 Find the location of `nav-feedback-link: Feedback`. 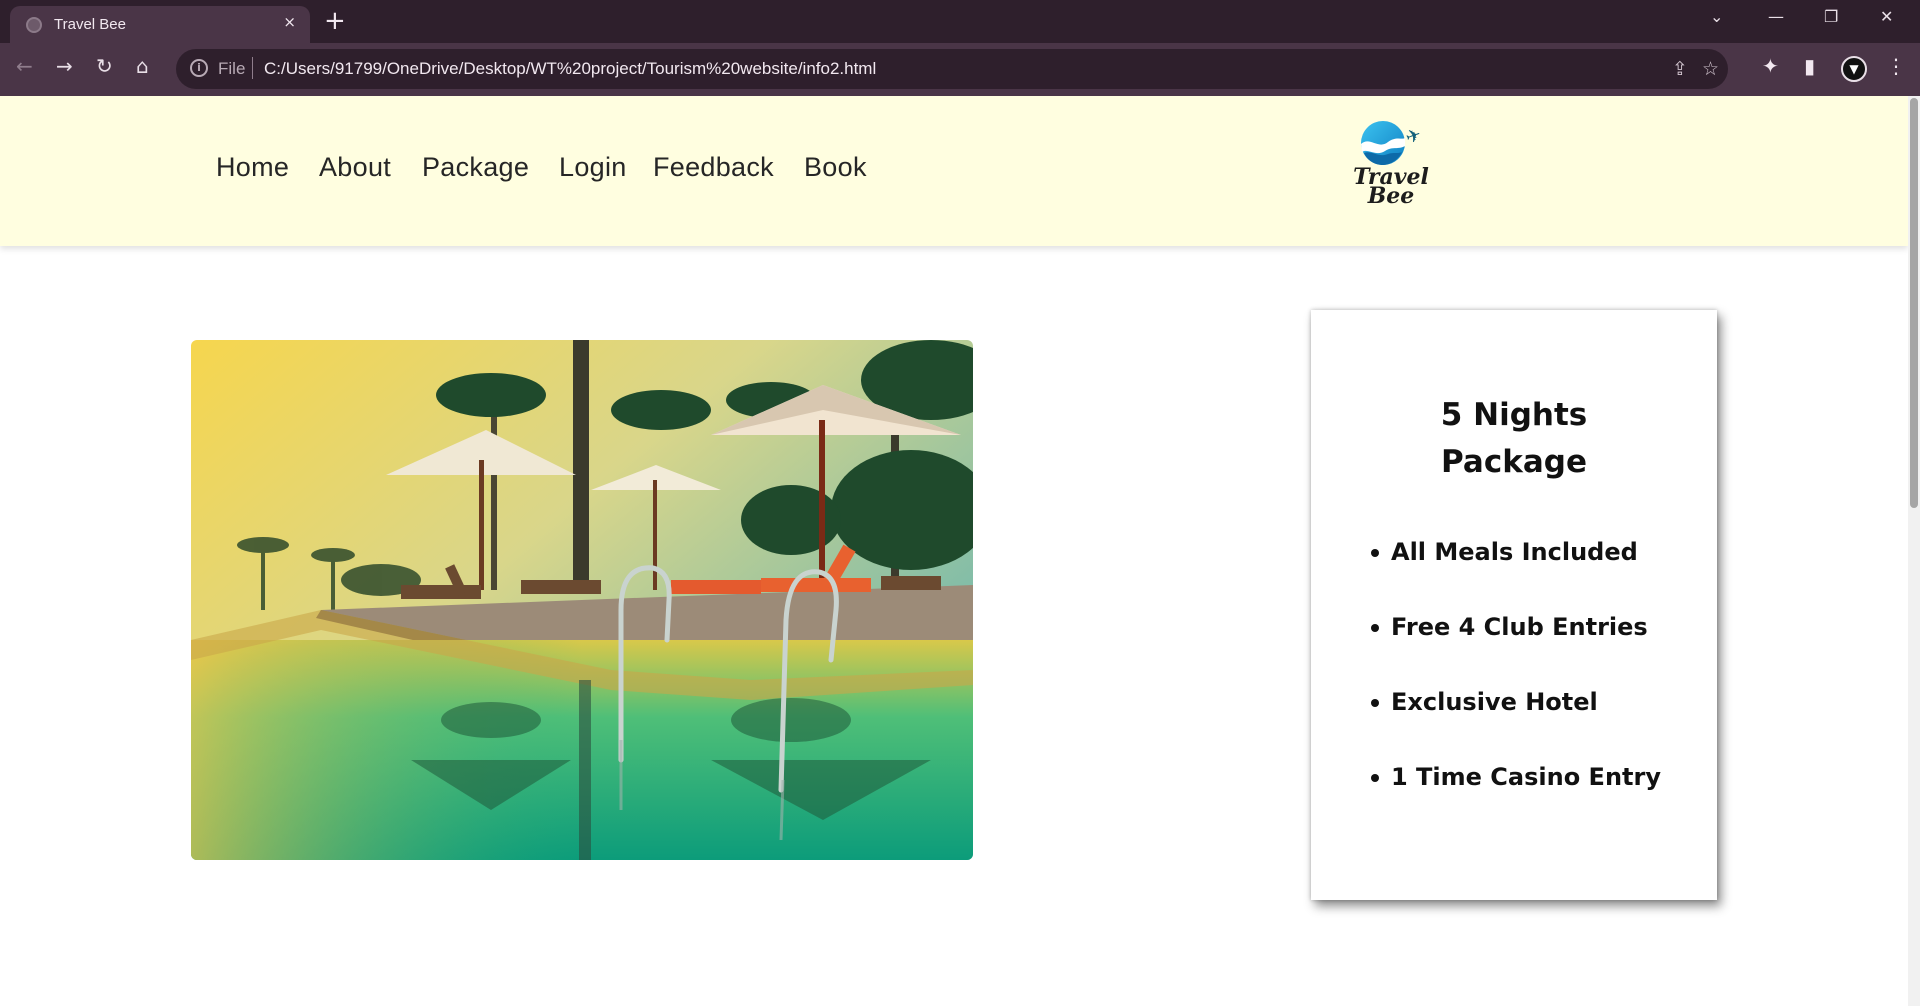

nav-feedback-link: Feedback is located at coordinates (713, 167).